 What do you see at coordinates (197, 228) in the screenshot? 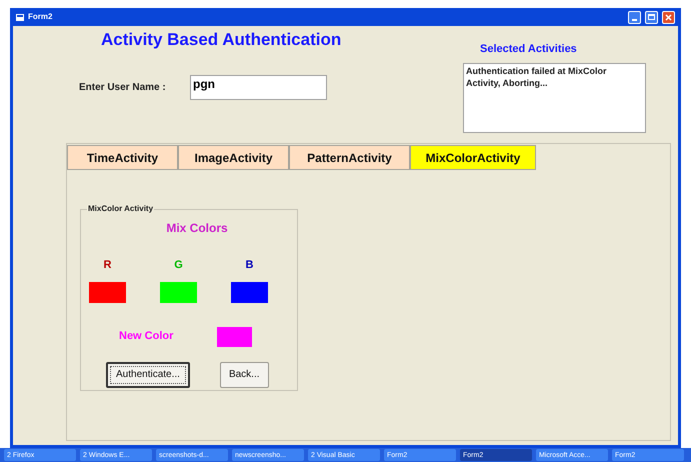
I see `mix-colors-heading: Mix Colors` at bounding box center [197, 228].